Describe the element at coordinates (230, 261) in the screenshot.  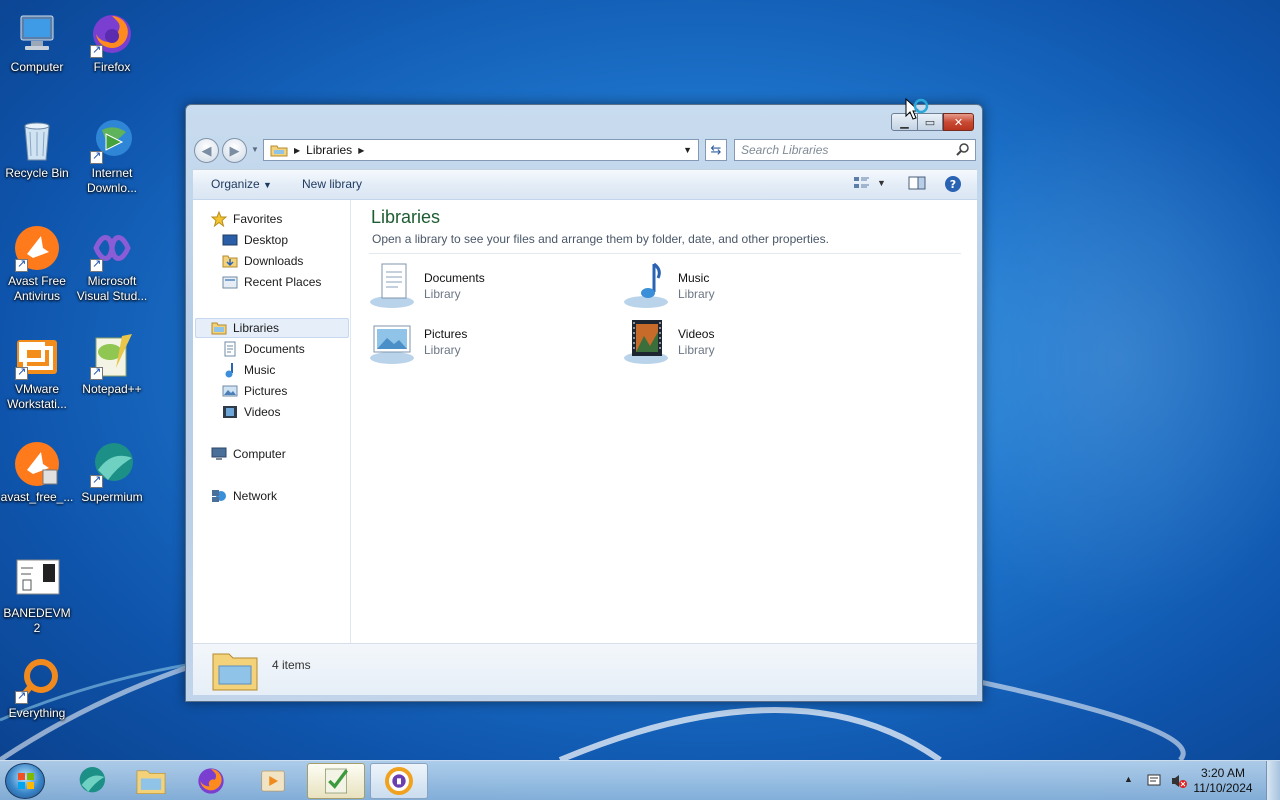
I see `downloads-folder-icon` at that location.